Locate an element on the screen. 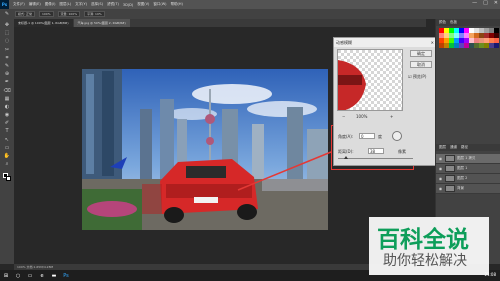  dialog-title: 动感模糊 is located at coordinates (344, 42).